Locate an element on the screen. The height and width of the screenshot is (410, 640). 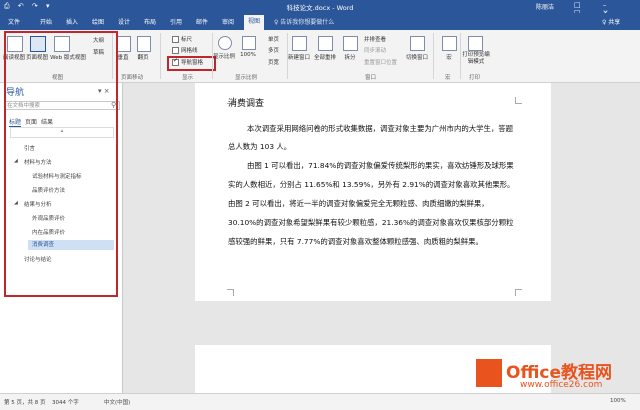
watermark: Office教程网 www.office26.com is located at coordinates (556, 379).